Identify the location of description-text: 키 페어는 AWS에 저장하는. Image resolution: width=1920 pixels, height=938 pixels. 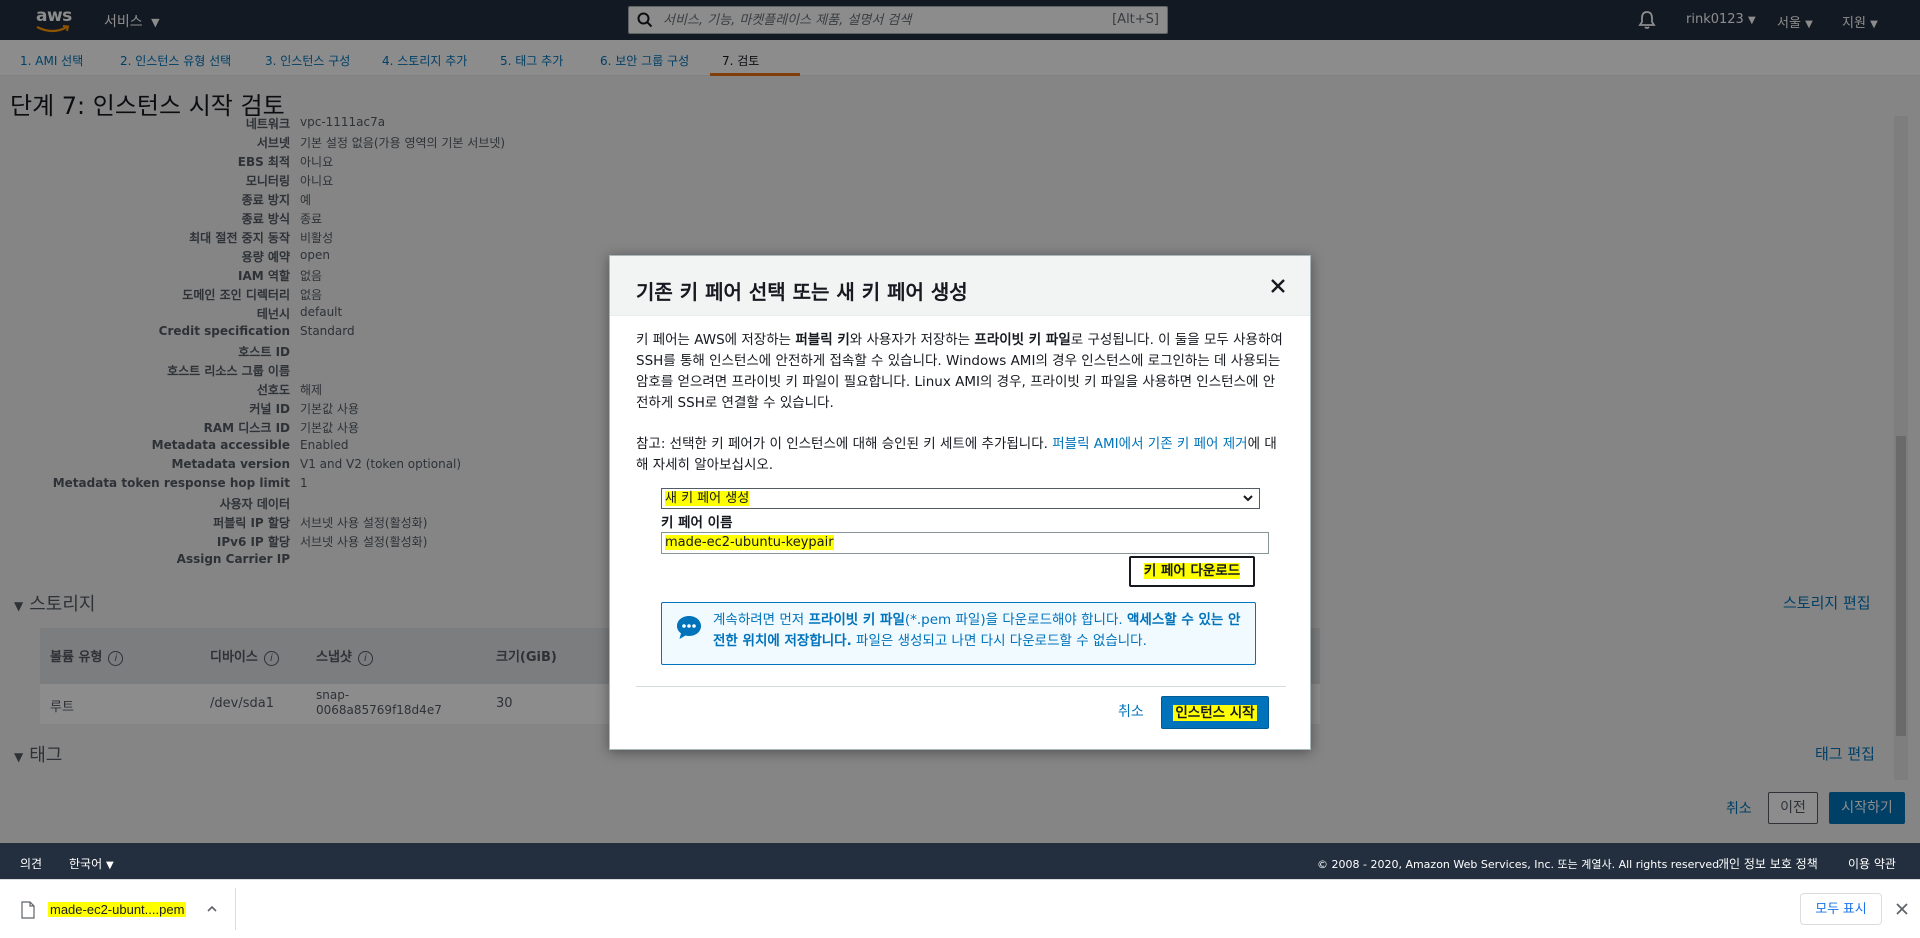
(716, 340).